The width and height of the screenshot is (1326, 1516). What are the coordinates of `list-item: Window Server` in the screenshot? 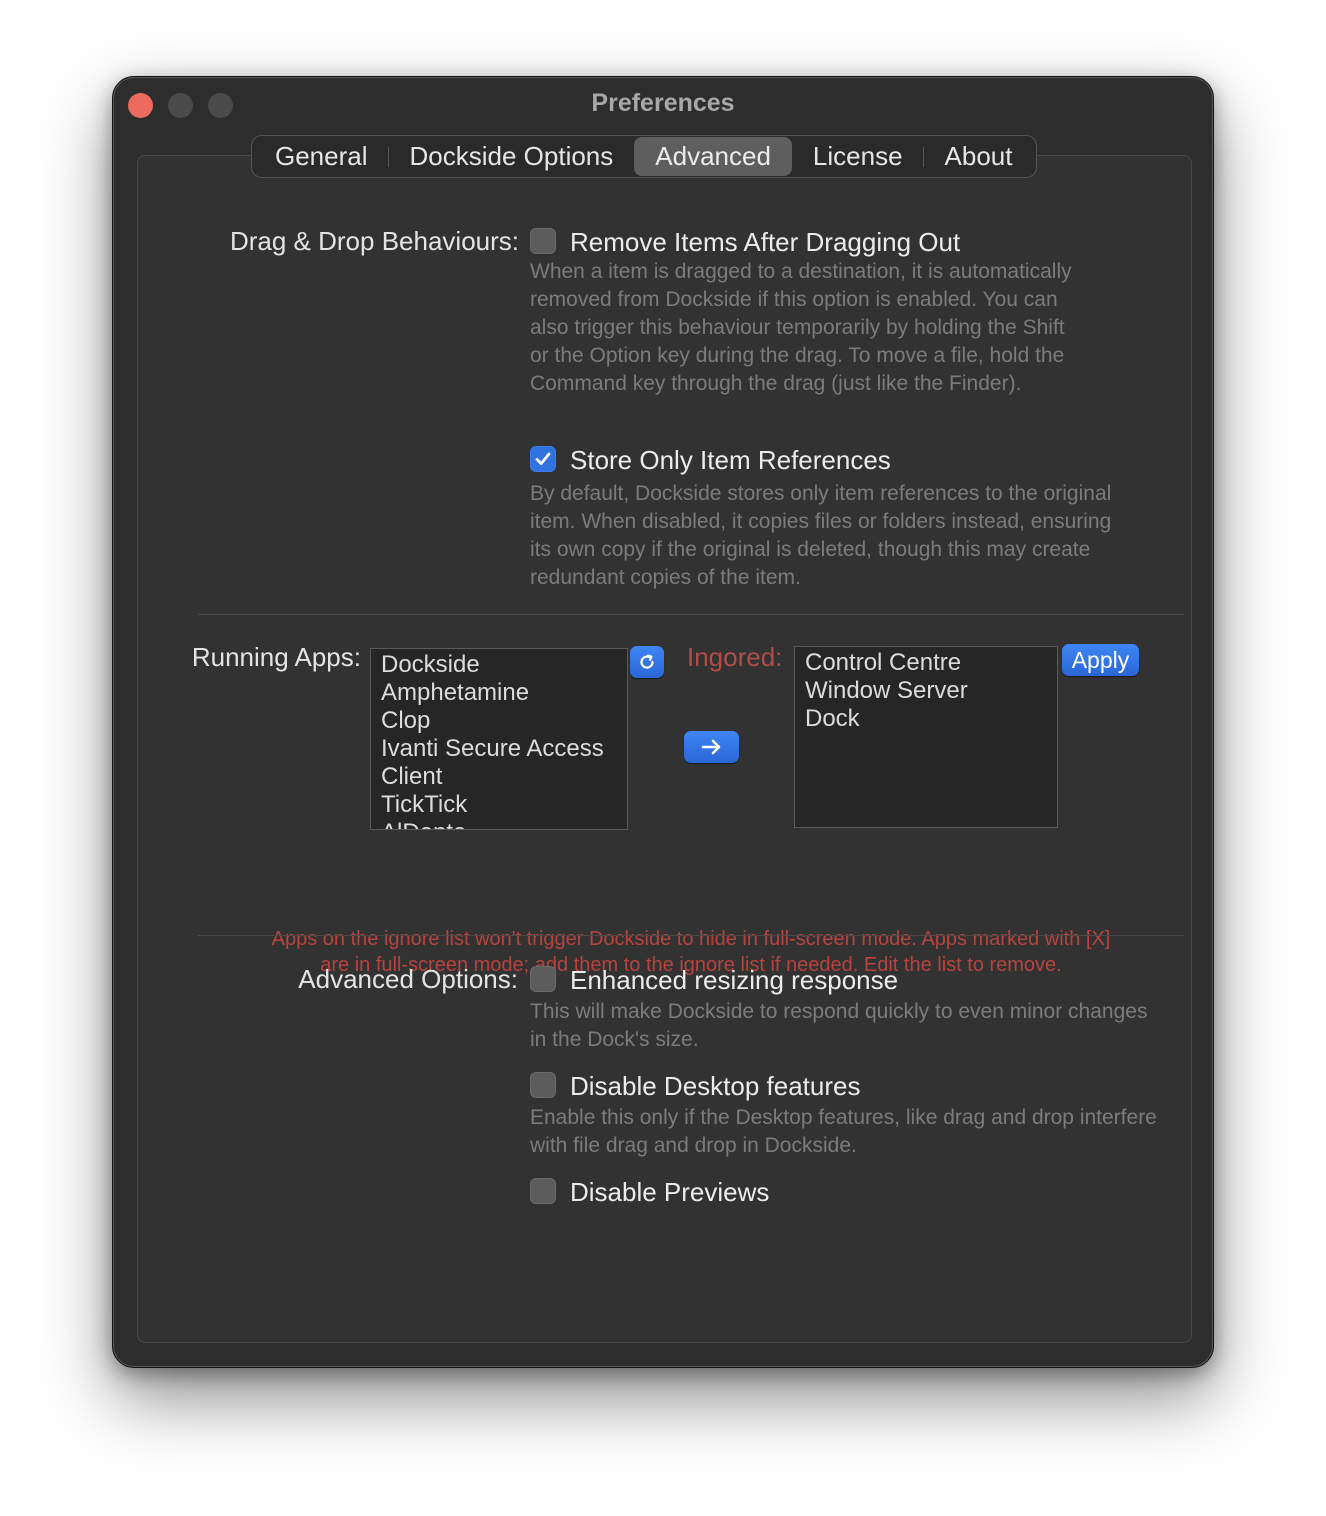 It's located at (926, 691).